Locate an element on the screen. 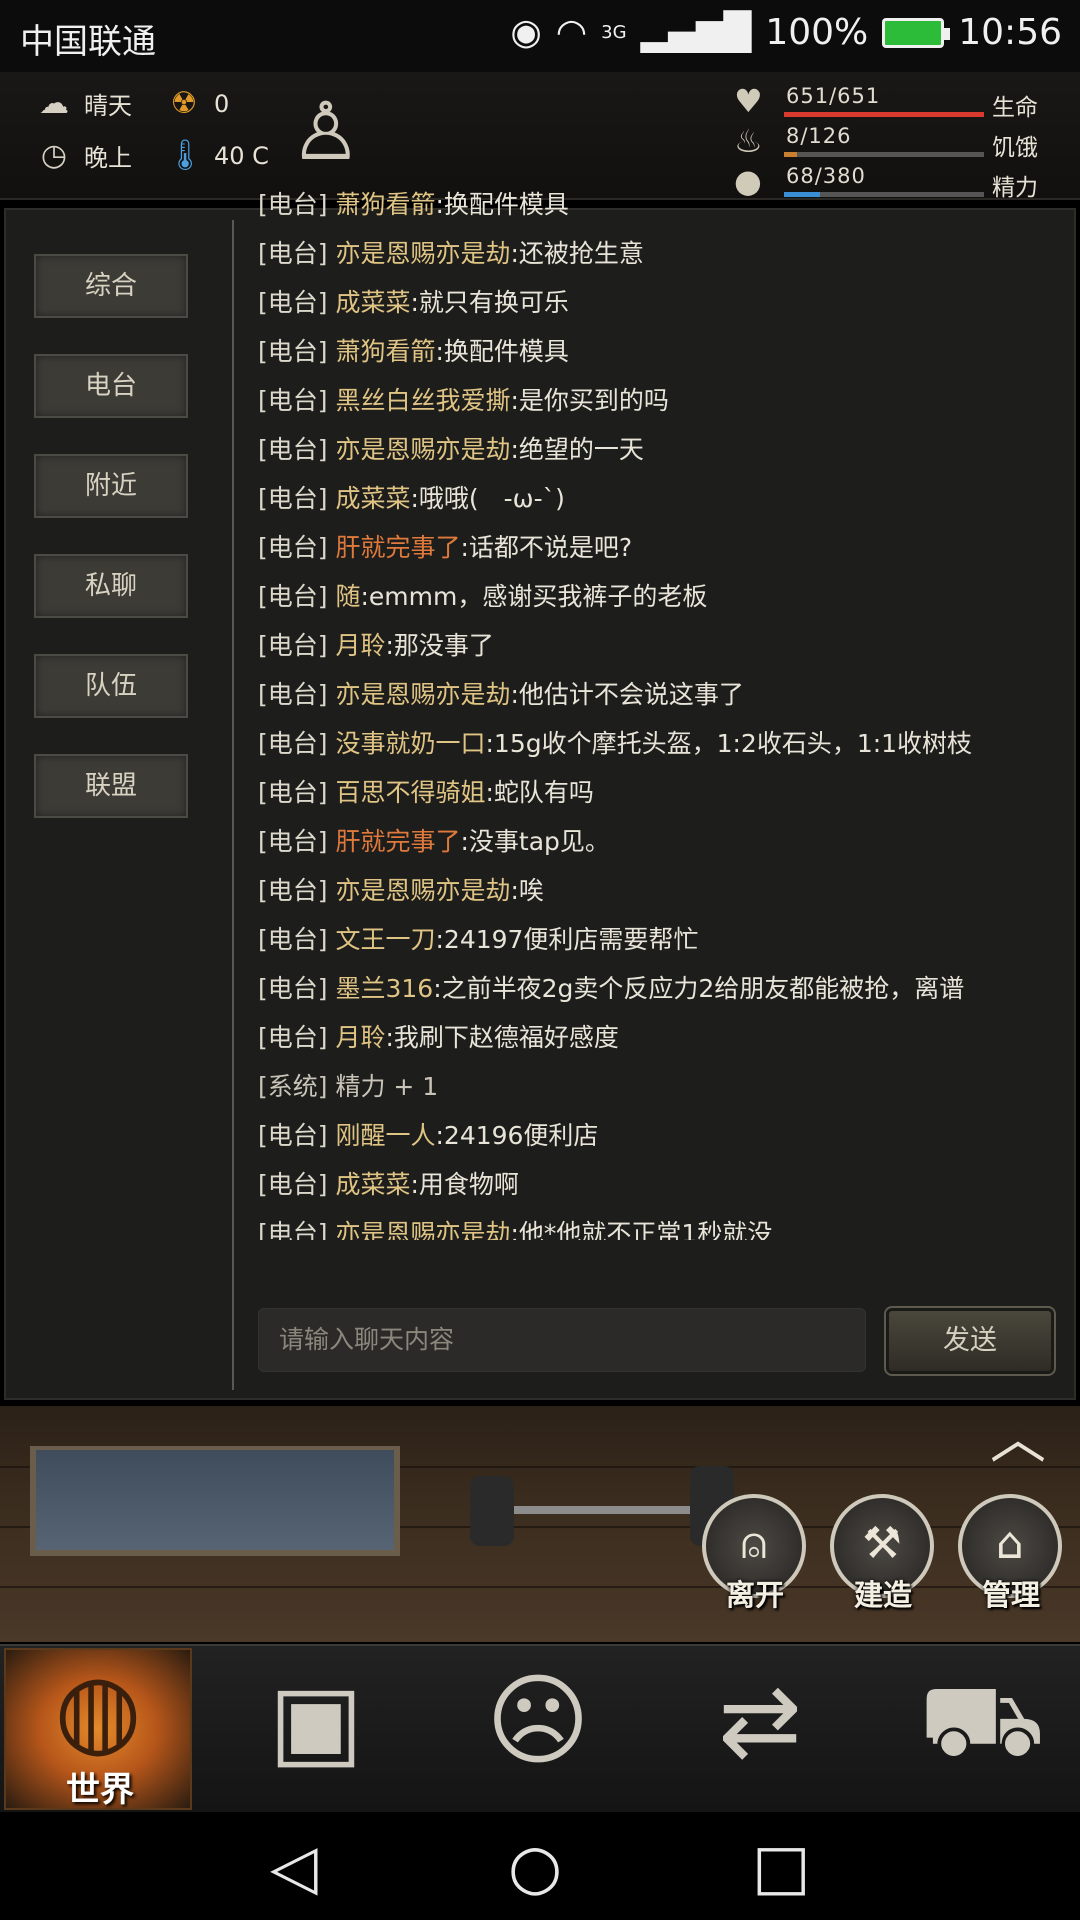  message-sender: 随 is located at coordinates (347, 596).